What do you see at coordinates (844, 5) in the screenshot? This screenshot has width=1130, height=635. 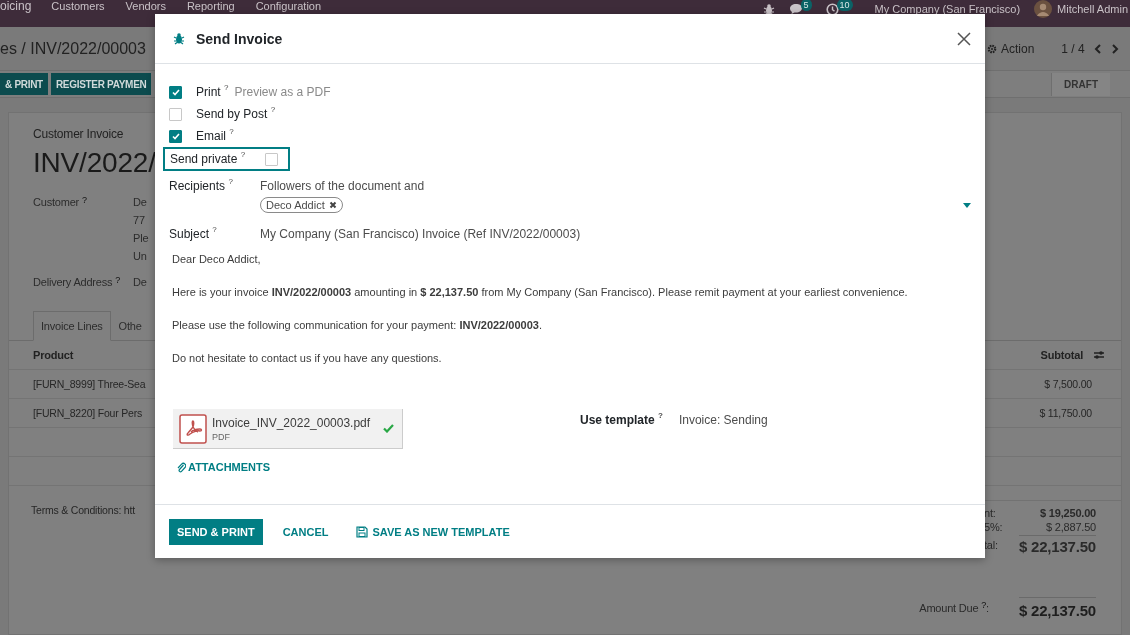 I see `count-badge: 10` at bounding box center [844, 5].